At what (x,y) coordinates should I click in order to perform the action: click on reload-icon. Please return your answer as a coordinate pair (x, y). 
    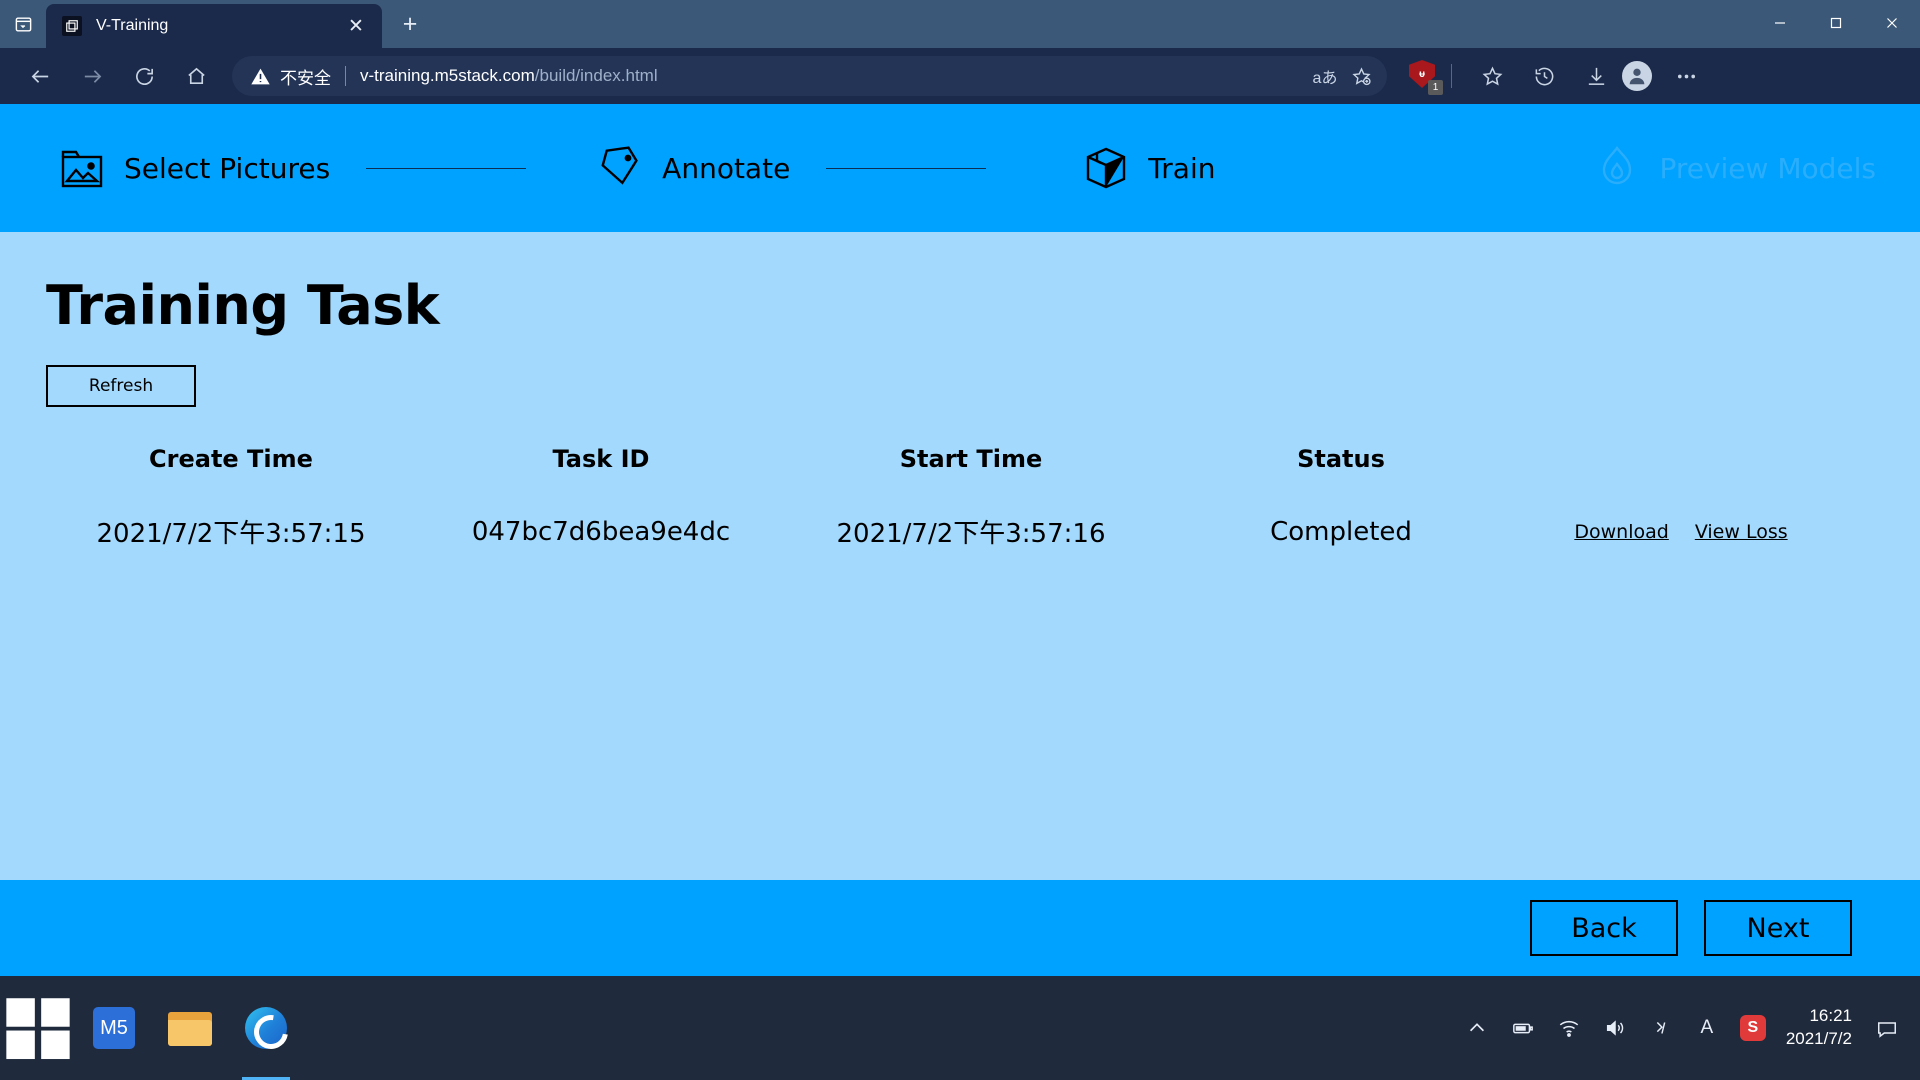
    Looking at the image, I should click on (144, 76).